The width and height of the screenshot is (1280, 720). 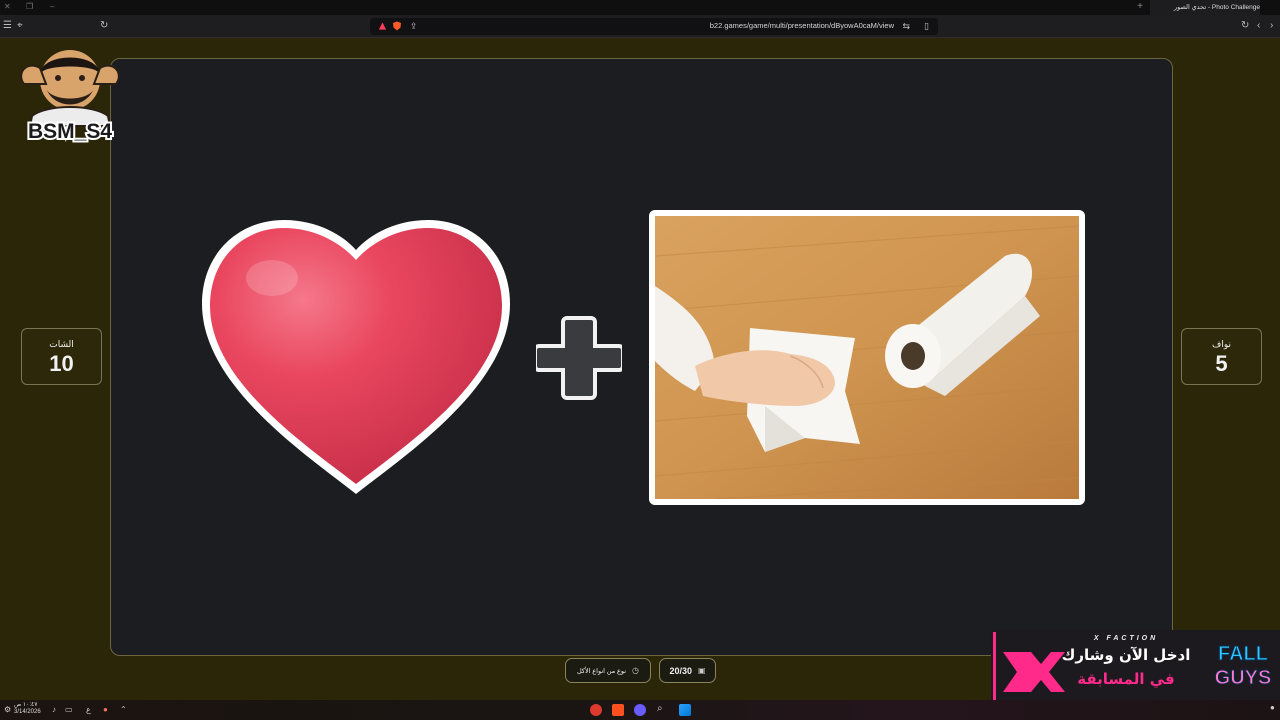 What do you see at coordinates (1258, 26) in the screenshot?
I see `back-icon: ‹` at bounding box center [1258, 26].